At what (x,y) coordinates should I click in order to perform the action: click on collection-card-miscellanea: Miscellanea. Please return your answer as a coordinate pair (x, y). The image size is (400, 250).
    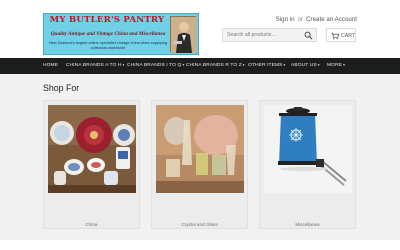
    Looking at the image, I should click on (307, 164).